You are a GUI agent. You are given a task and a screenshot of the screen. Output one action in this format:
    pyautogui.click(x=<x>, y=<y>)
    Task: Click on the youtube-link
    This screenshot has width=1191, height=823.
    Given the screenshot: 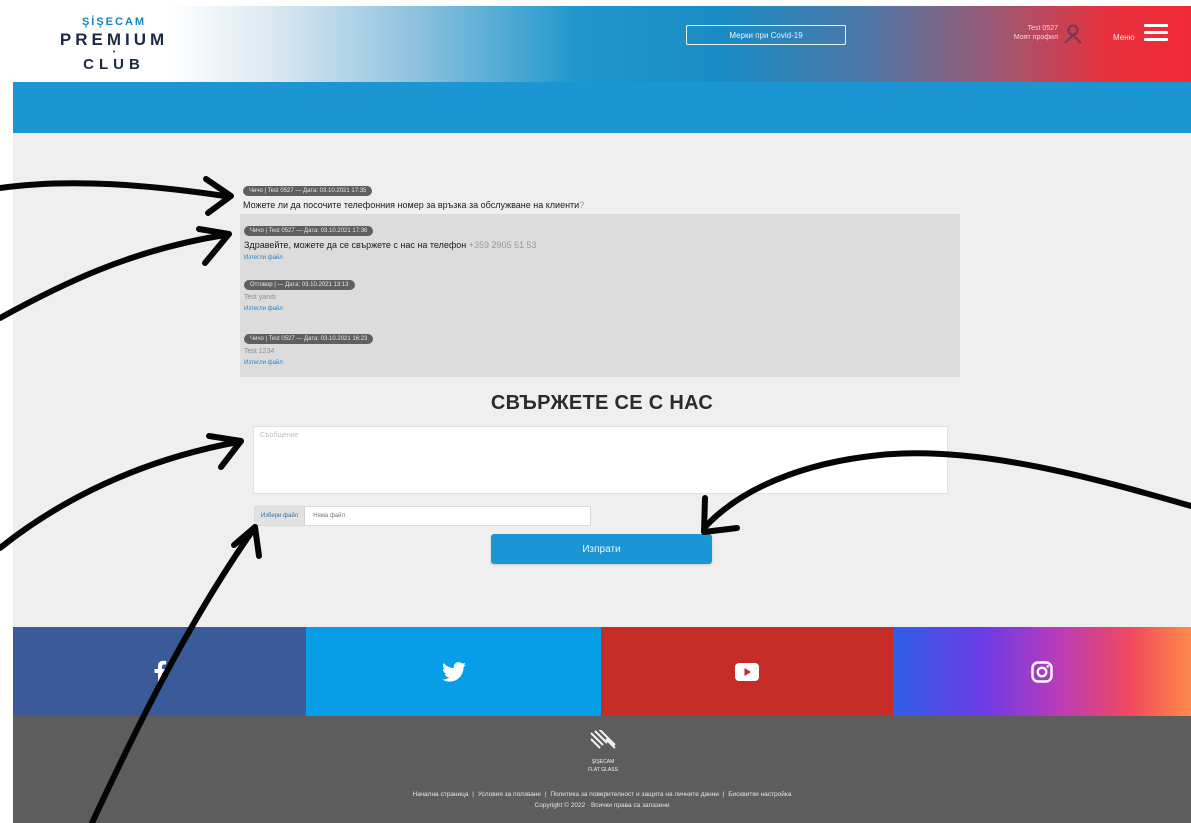 What is the action you would take?
    pyautogui.click(x=747, y=671)
    